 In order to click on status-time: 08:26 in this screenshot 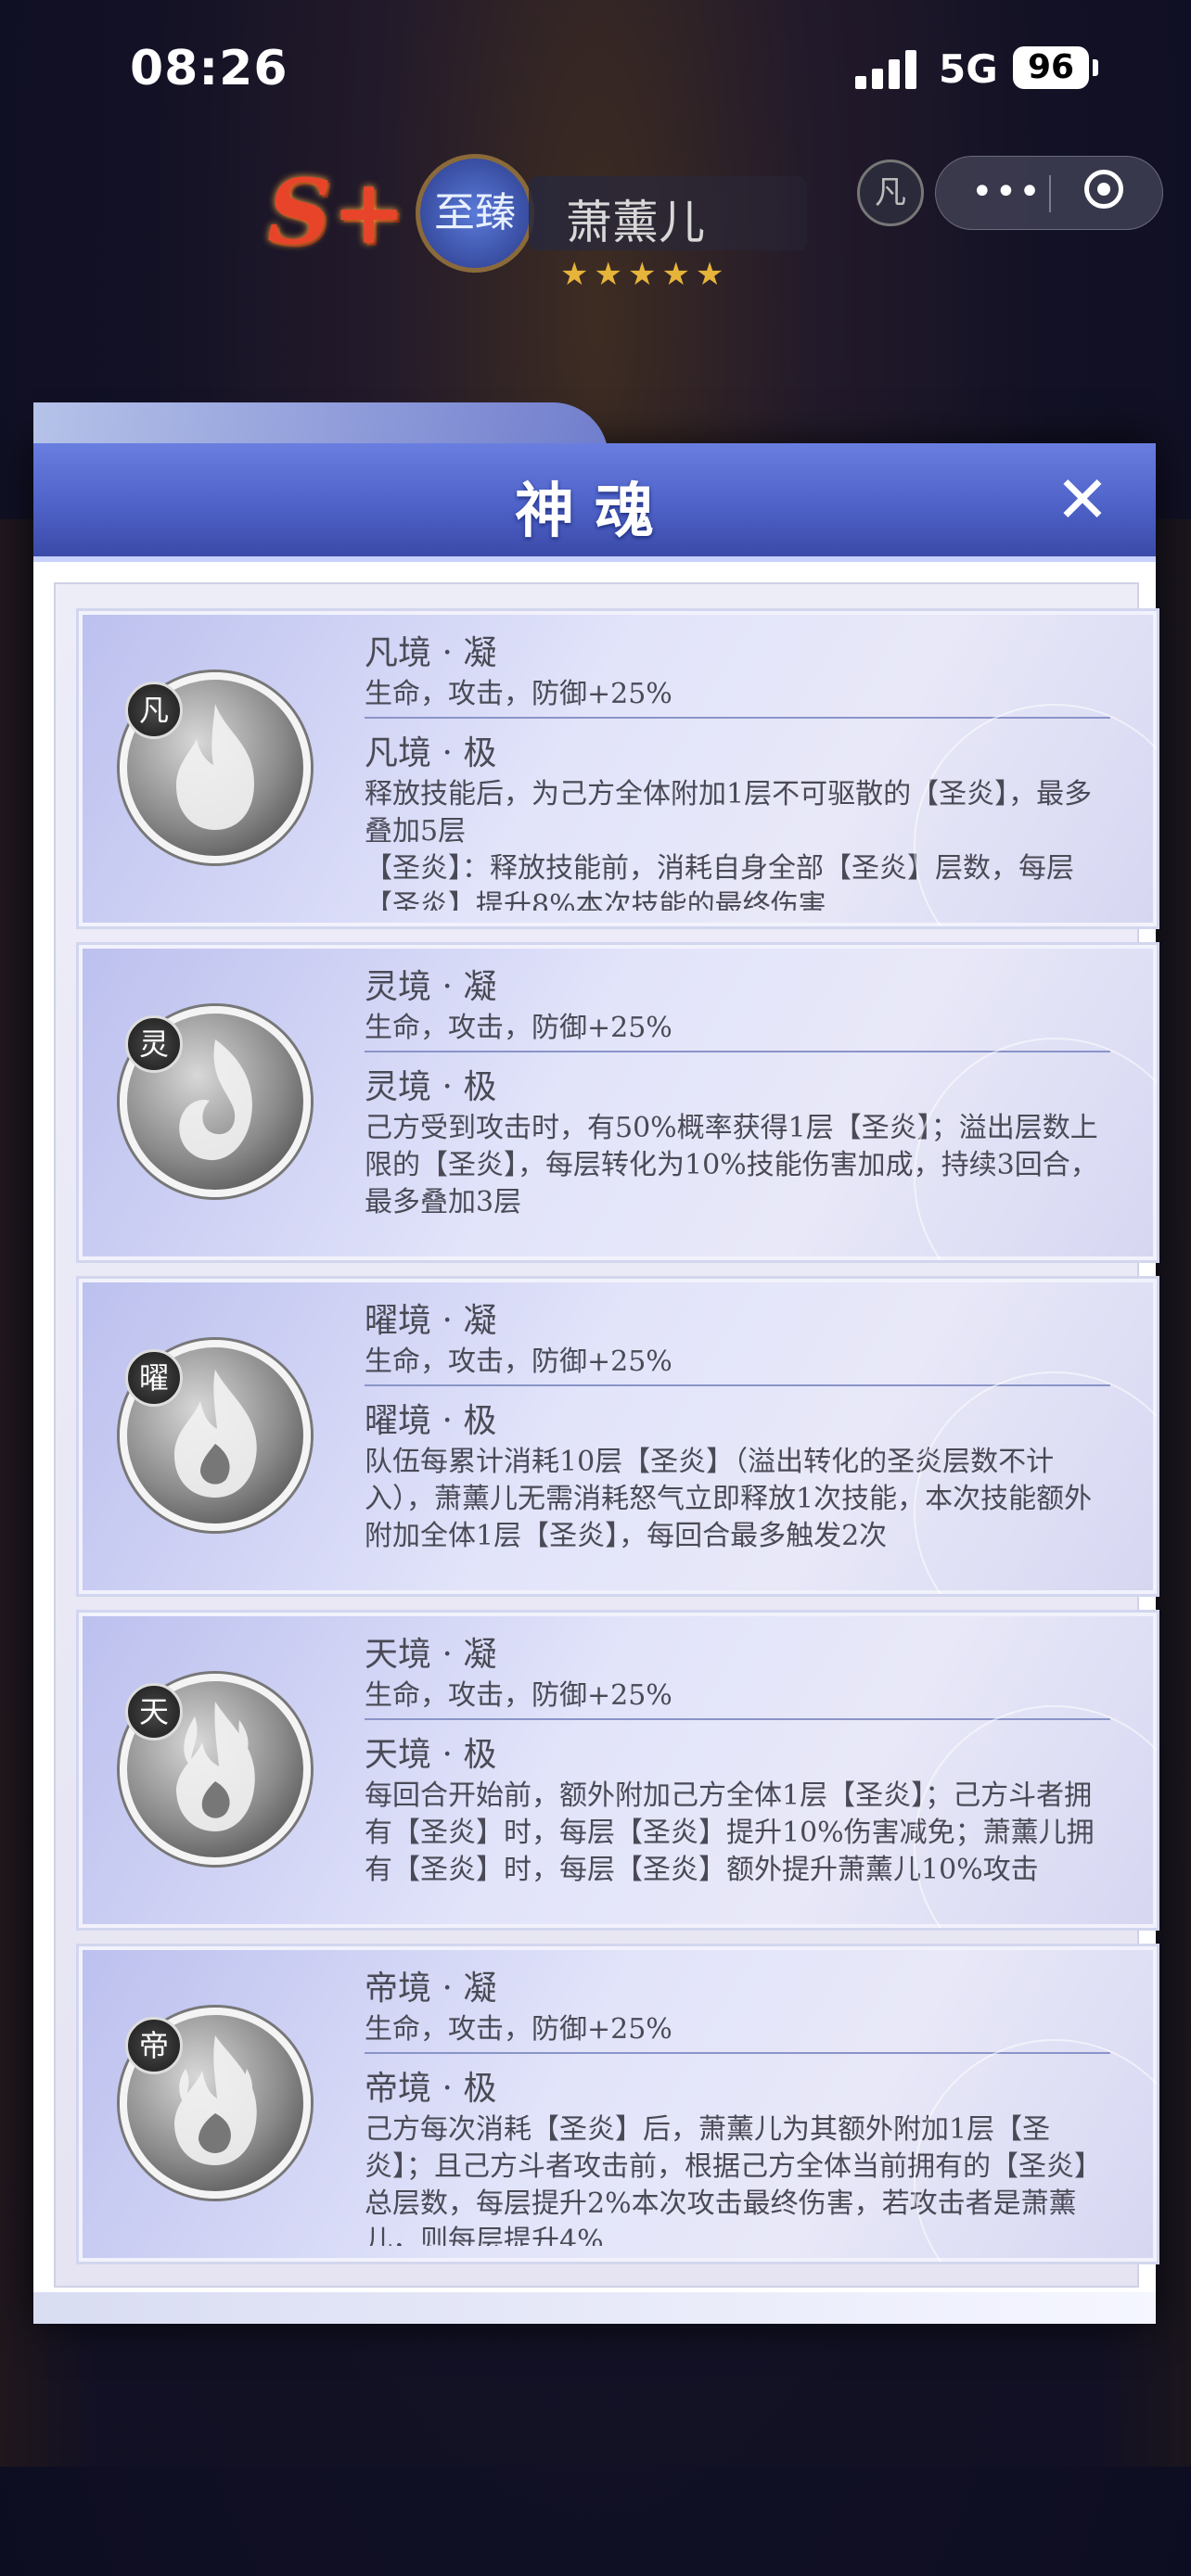, I will do `click(209, 68)`.